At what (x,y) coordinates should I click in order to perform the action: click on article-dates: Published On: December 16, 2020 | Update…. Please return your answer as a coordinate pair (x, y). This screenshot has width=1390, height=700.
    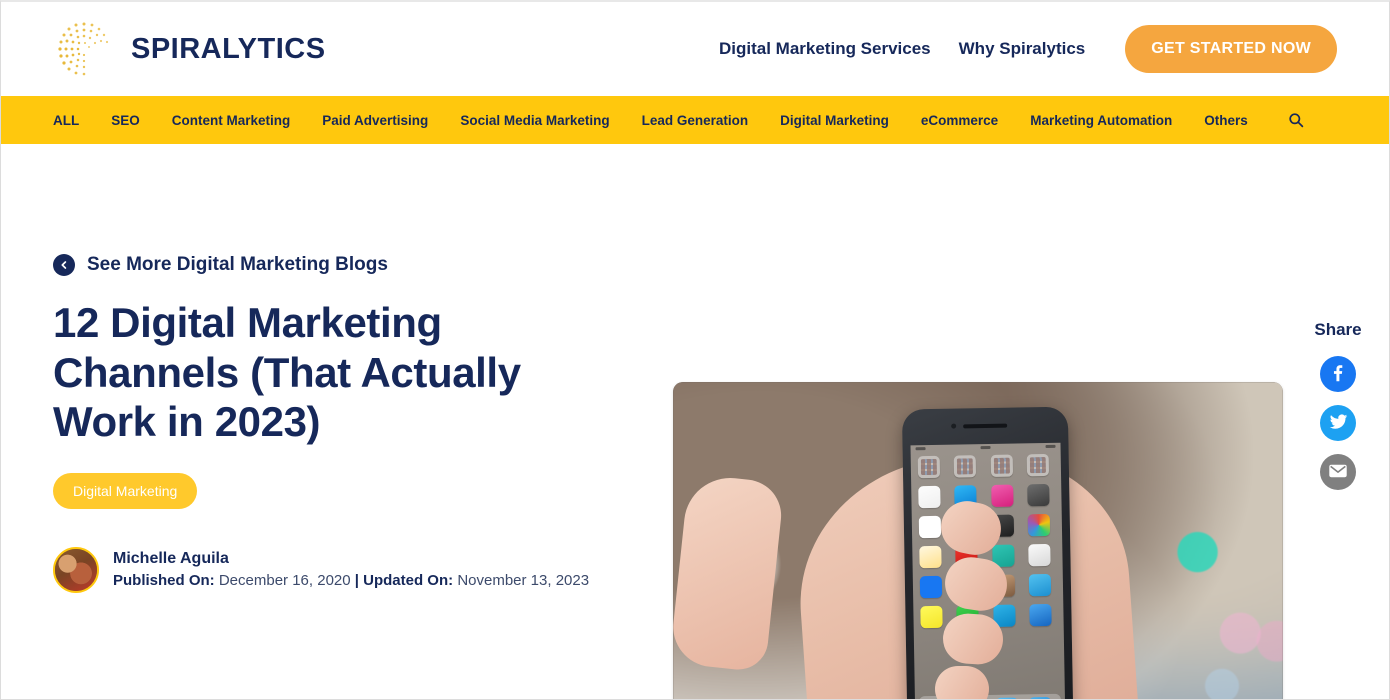
    Looking at the image, I should click on (351, 581).